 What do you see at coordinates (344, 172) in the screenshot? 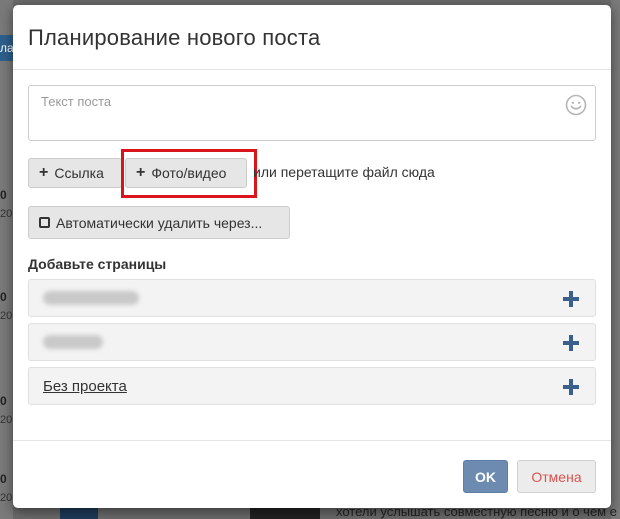
I see `drag-file-hint: или перетащите файл сюда` at bounding box center [344, 172].